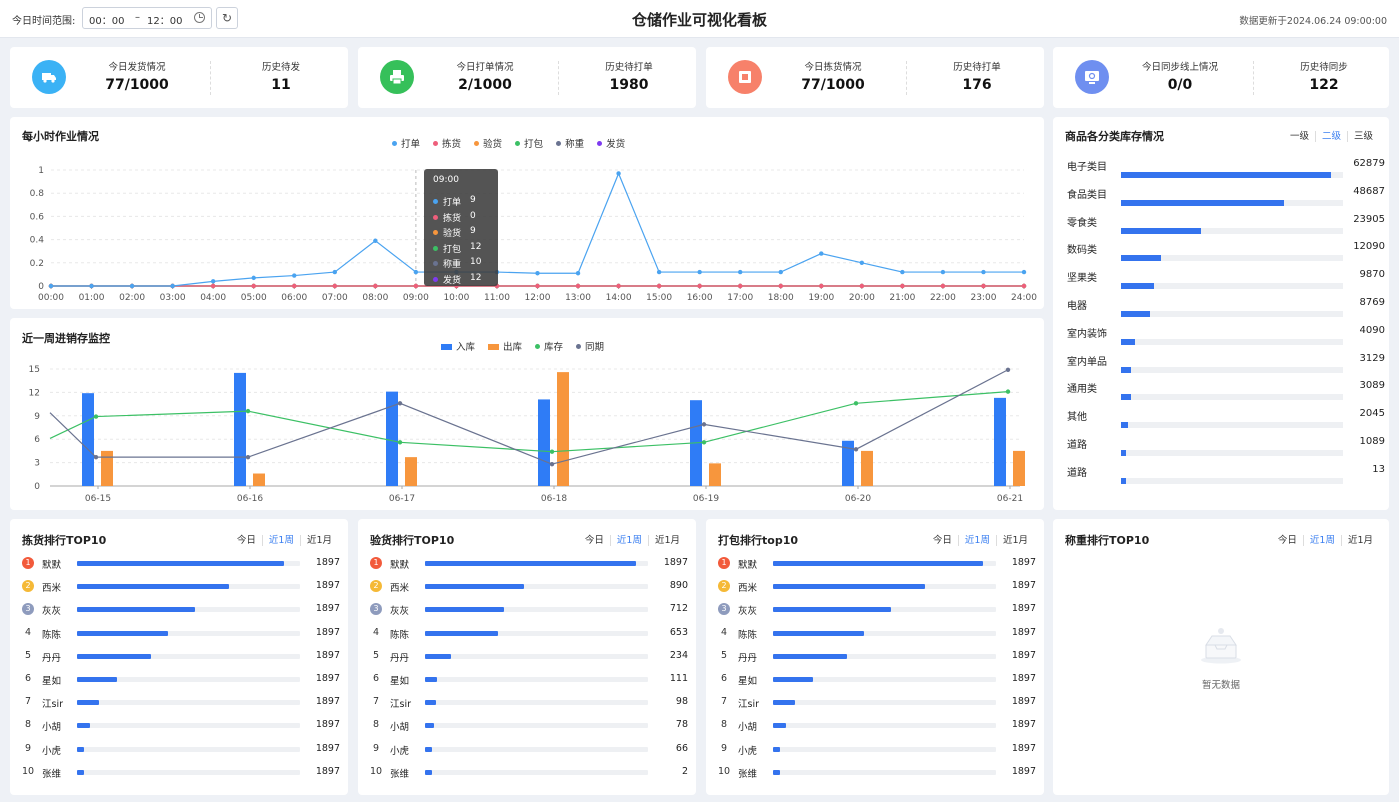 The width and height of the screenshot is (1399, 802). What do you see at coordinates (1087, 167) in the screenshot?
I see `category-name: 电子类目` at bounding box center [1087, 167].